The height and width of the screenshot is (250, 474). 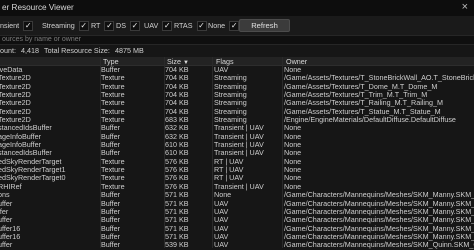 I want to click on cell-flags: None, so click(x=223, y=195).